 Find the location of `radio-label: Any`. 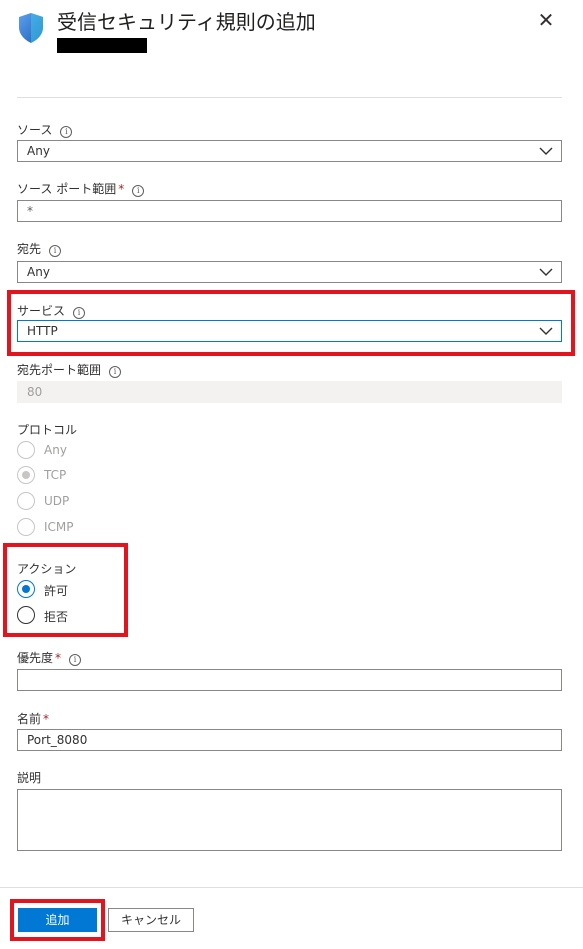

radio-label: Any is located at coordinates (55, 450).